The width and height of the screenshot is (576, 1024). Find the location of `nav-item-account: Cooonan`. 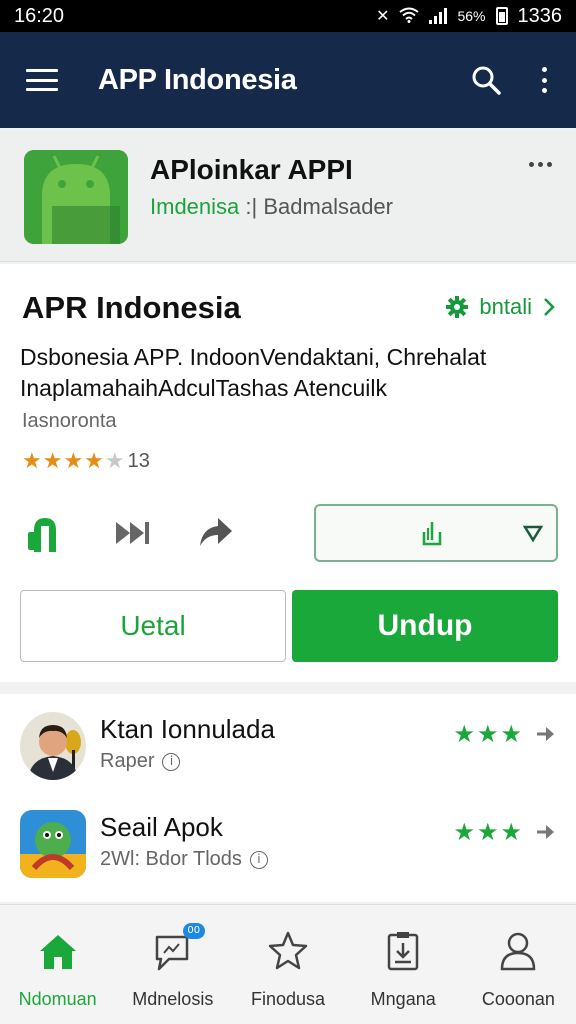

nav-item-account: Cooonan is located at coordinates (518, 964).